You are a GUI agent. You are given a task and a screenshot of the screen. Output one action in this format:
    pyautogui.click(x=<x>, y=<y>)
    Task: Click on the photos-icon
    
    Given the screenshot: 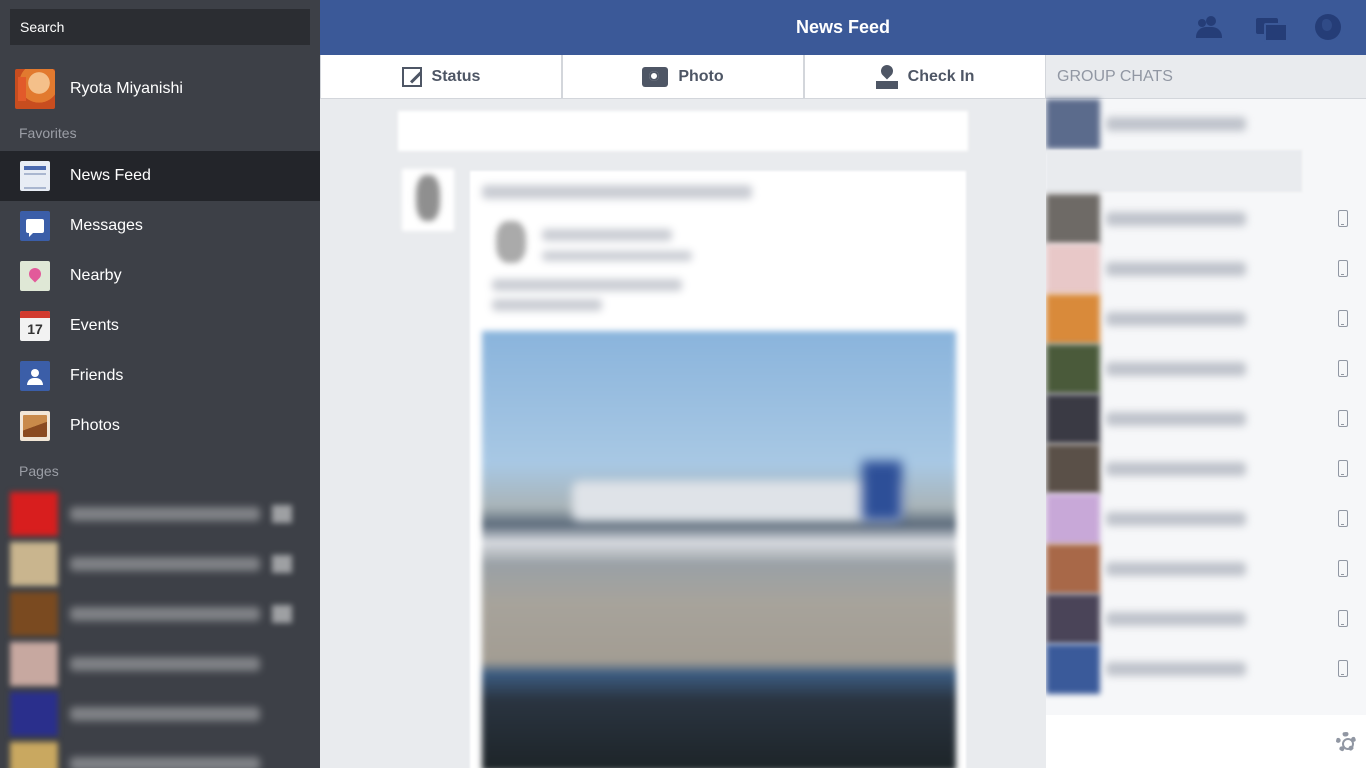 What is the action you would take?
    pyautogui.click(x=35, y=426)
    